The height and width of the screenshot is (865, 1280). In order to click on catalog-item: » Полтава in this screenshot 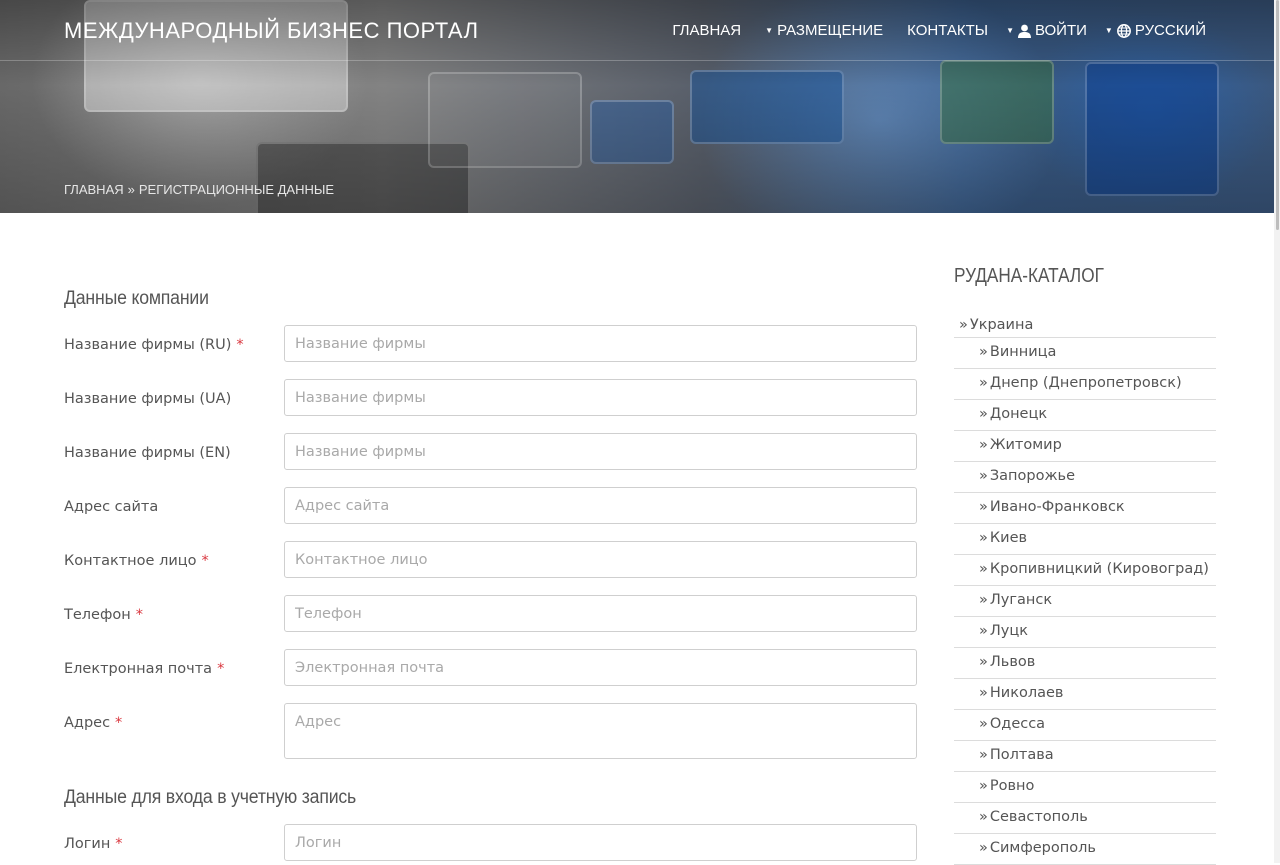, I will do `click(1085, 756)`.